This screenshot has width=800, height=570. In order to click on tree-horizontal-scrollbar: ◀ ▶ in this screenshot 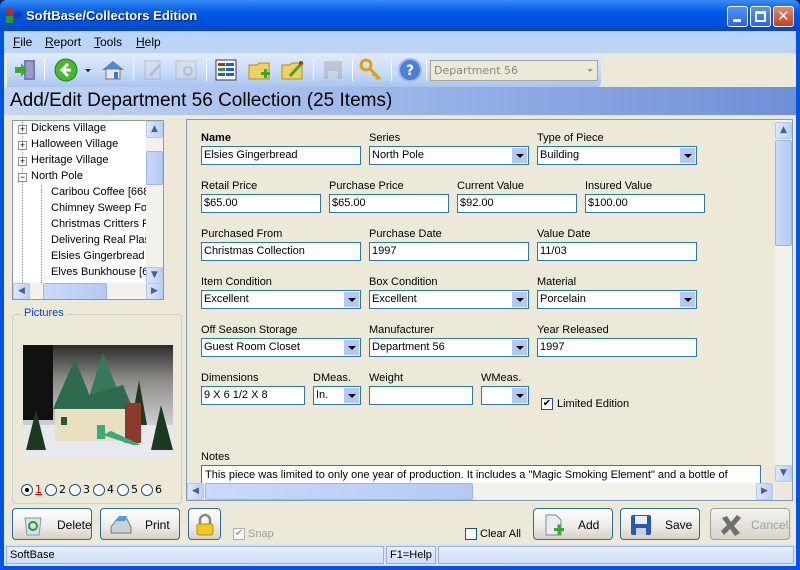, I will do `click(88, 291)`.